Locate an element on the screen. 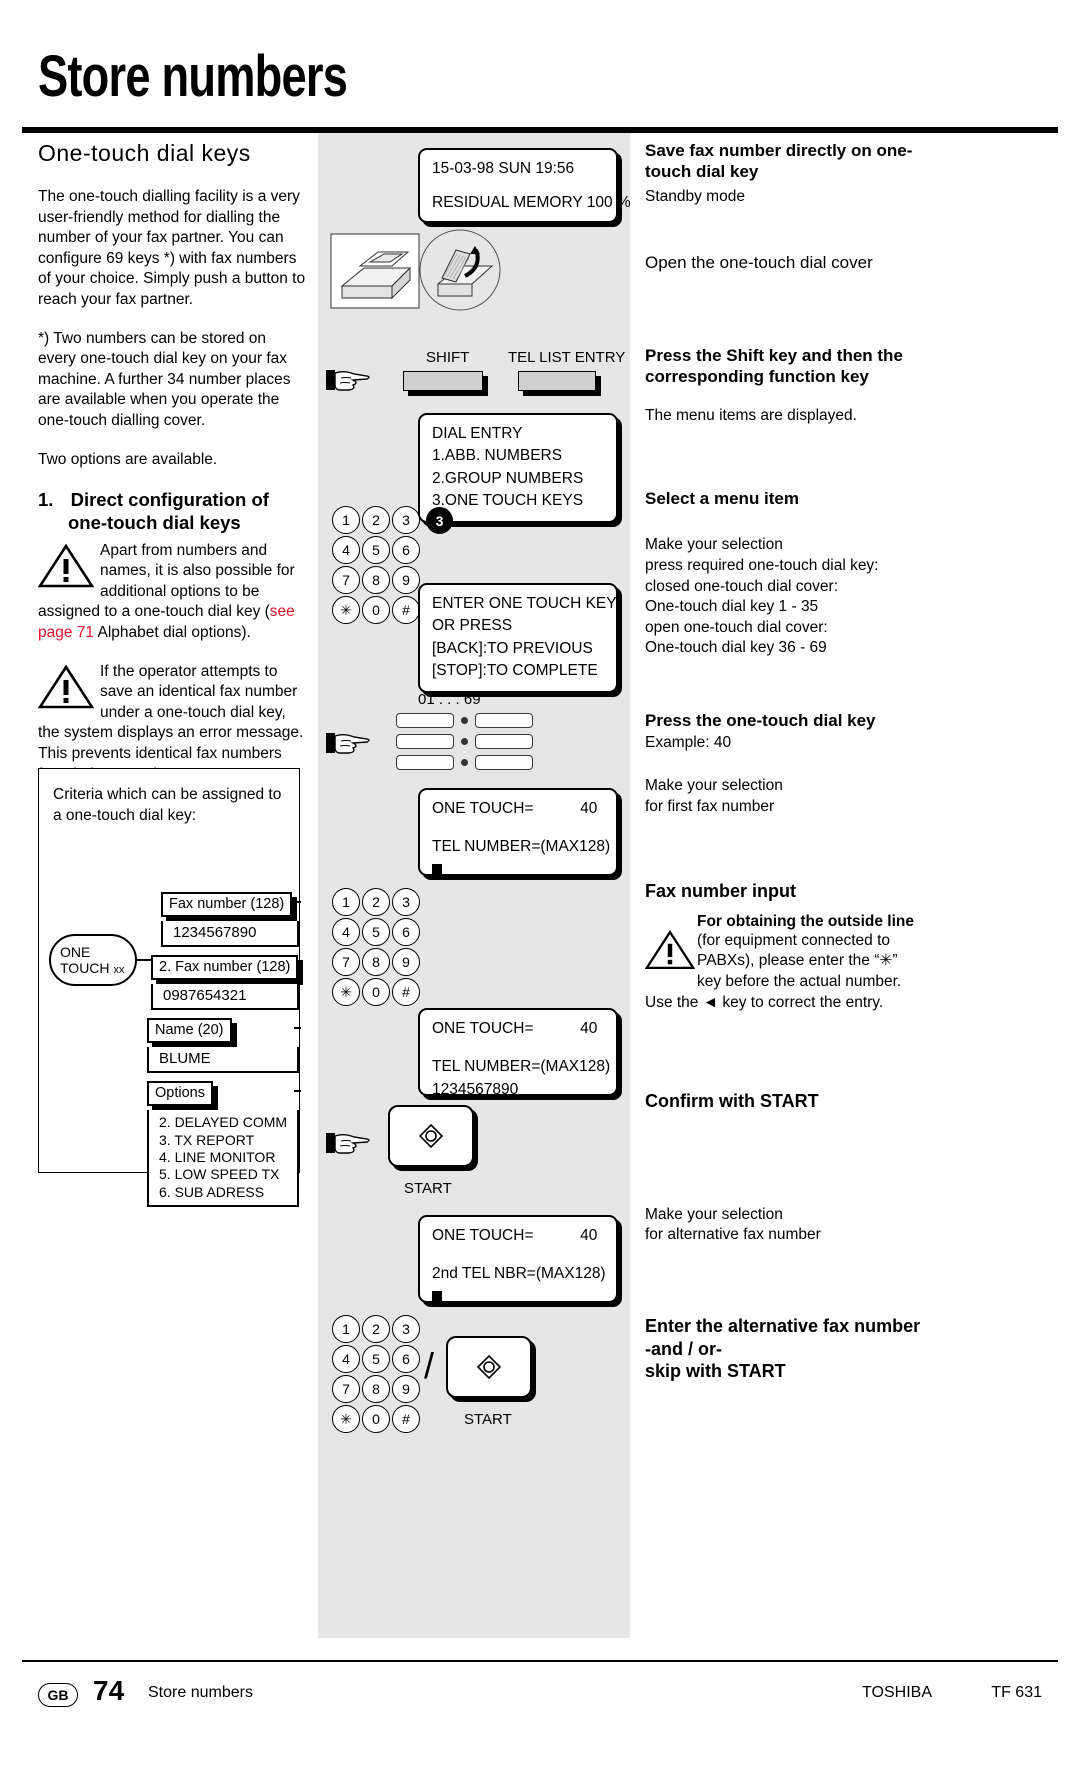 This screenshot has width=1080, height=1773. model-name: TF 631 is located at coordinates (1016, 1692).